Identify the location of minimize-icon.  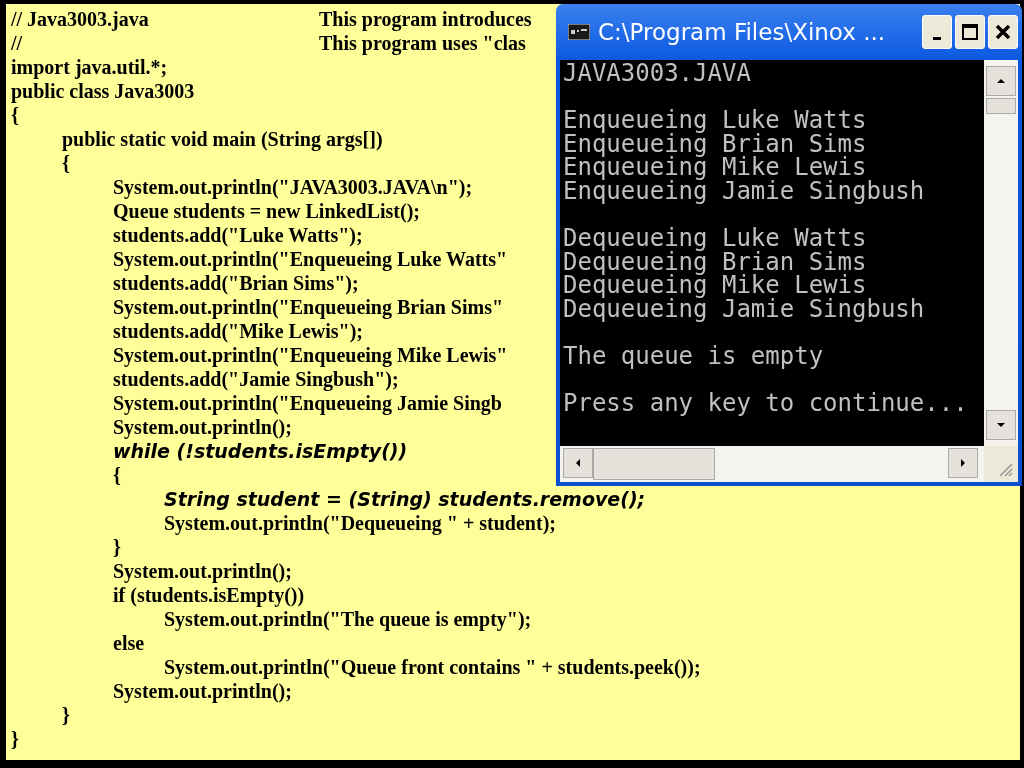
(937, 38).